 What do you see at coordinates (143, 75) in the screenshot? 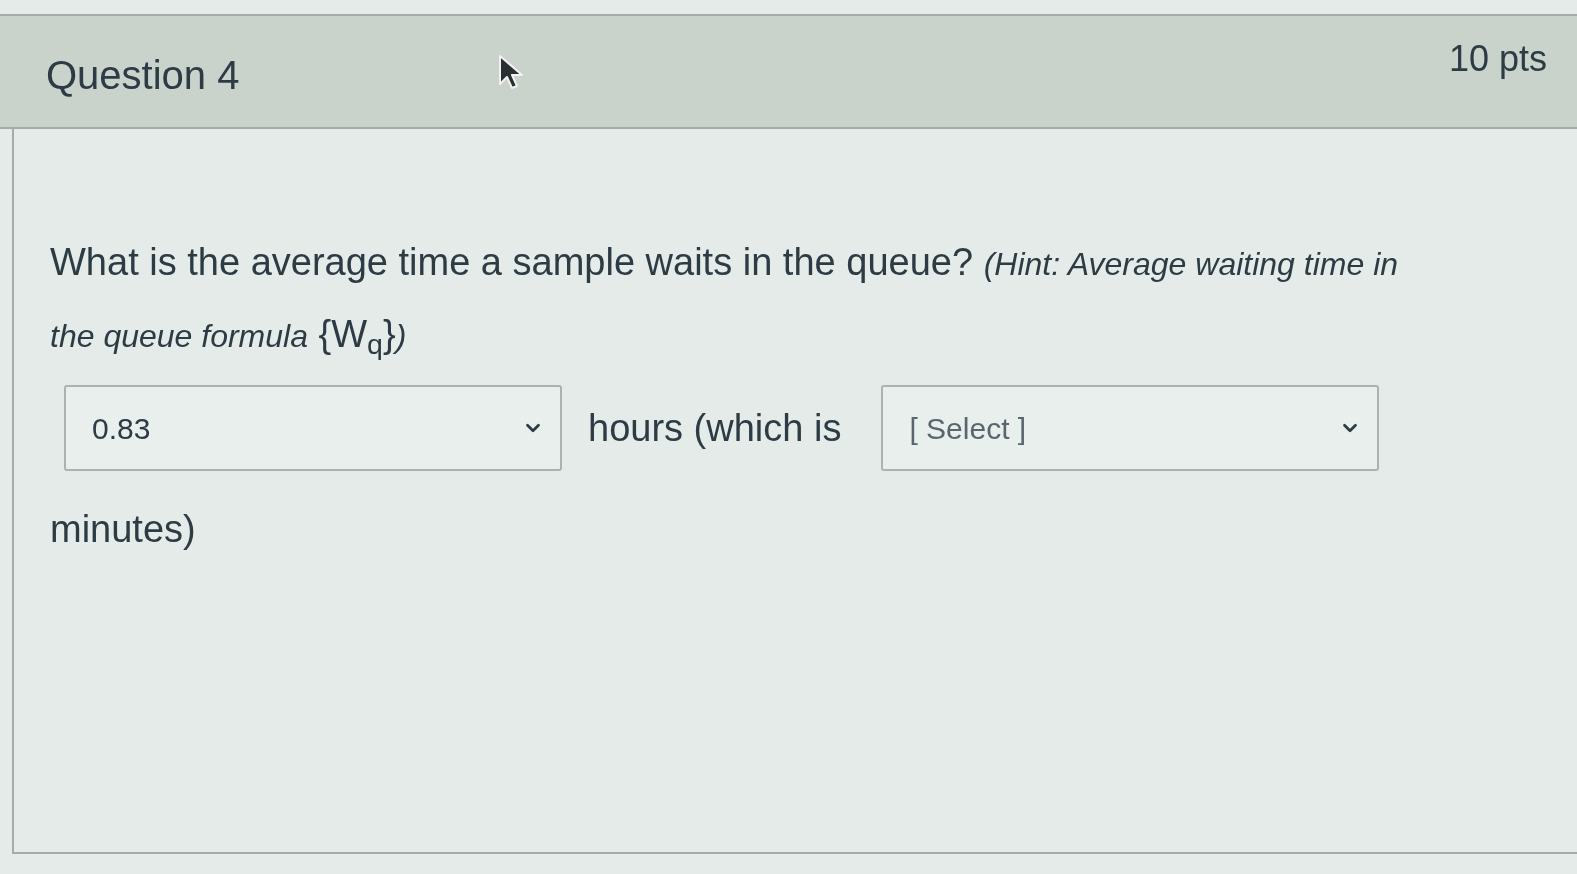
I see `question-title: Question 4` at bounding box center [143, 75].